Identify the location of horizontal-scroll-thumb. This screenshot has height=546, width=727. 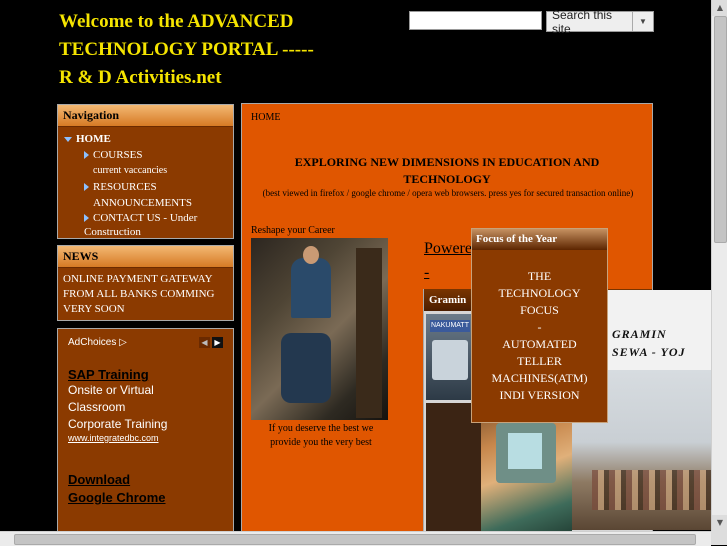
(355, 539).